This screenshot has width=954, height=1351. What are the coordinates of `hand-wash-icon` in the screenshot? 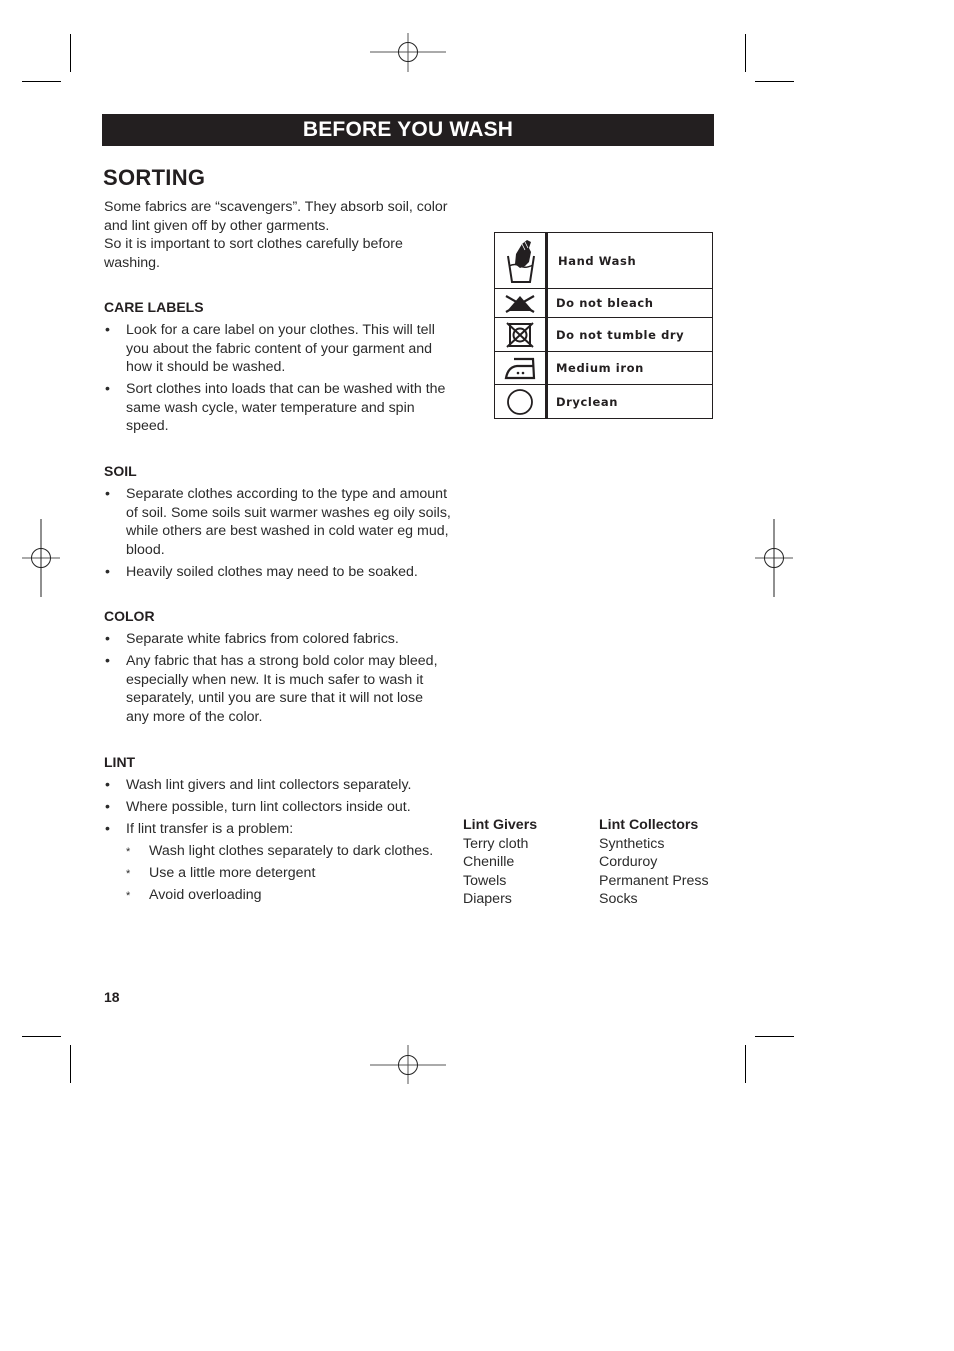 It's located at (521, 261).